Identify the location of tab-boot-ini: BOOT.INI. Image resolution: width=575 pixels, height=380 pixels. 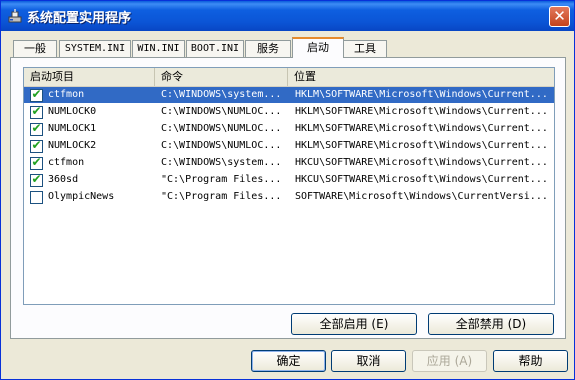
(215, 48).